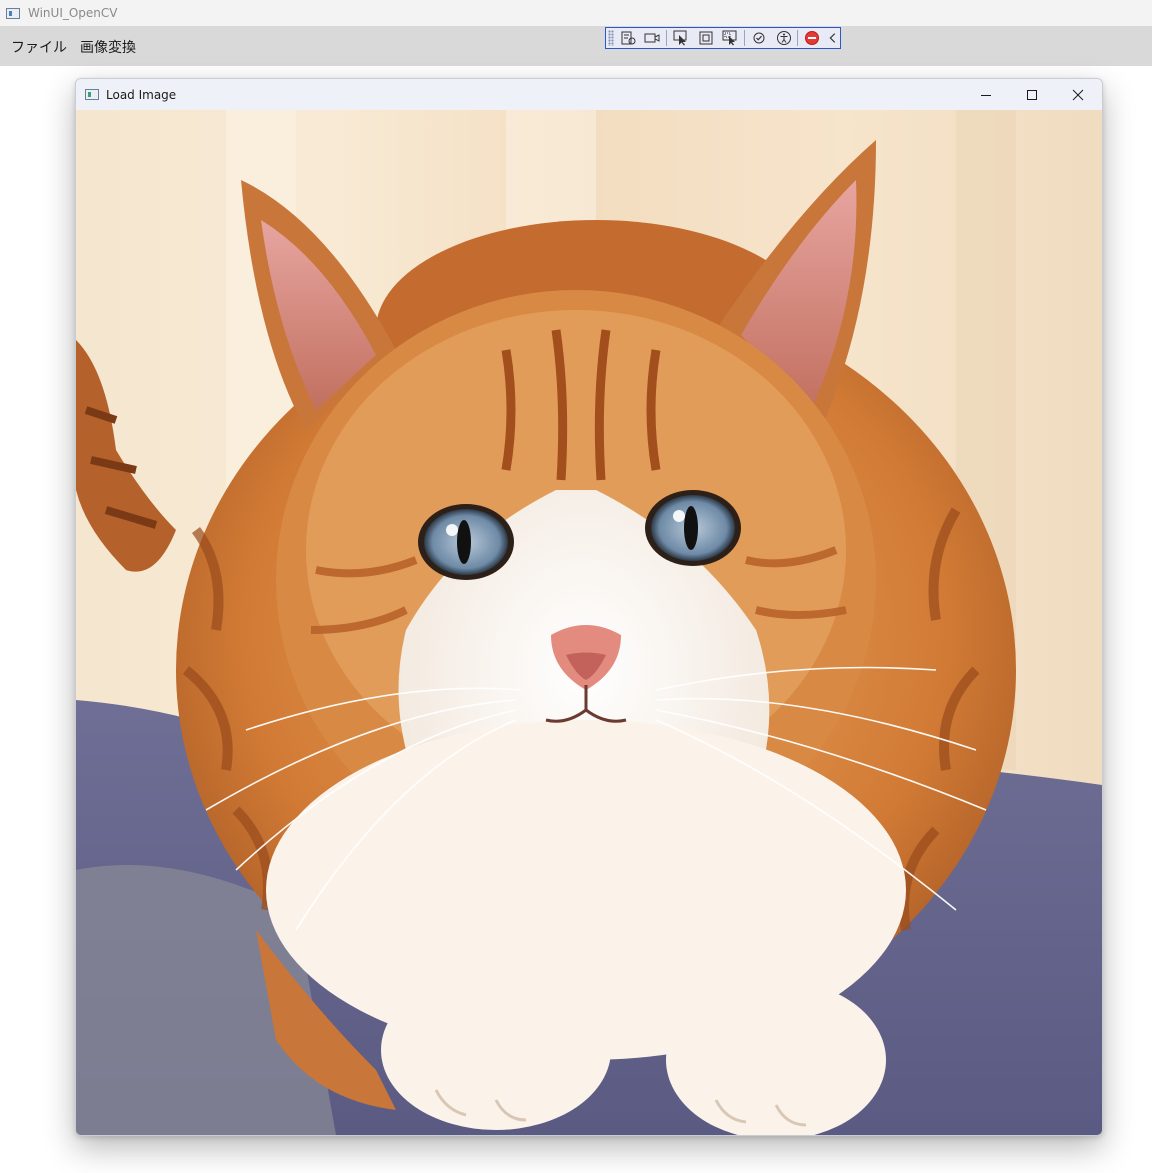 The height and width of the screenshot is (1173, 1152). I want to click on select-element-button, so click(681, 38).